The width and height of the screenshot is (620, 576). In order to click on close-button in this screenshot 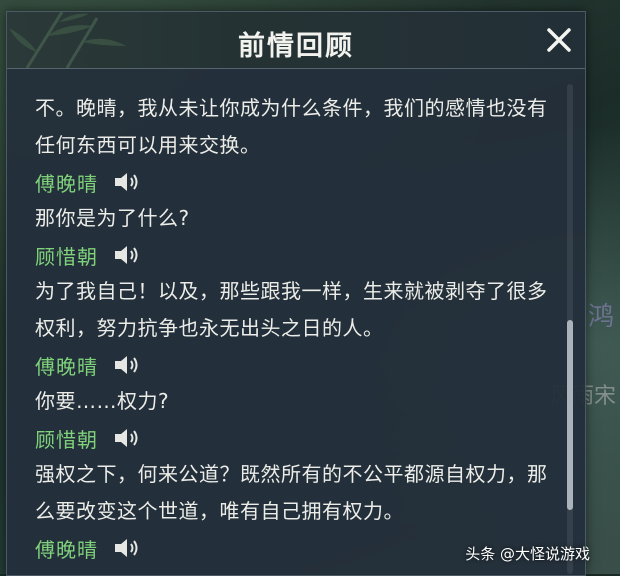, I will do `click(559, 40)`.